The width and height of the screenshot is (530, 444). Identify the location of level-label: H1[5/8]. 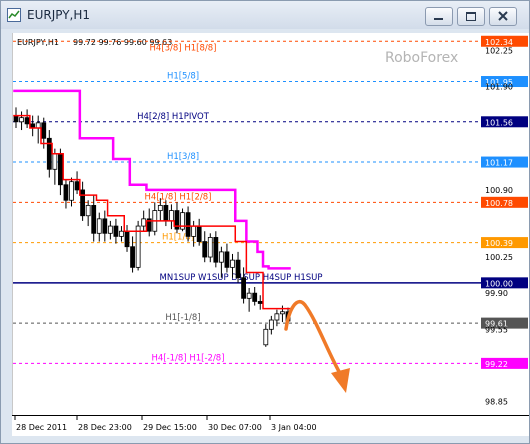
(183, 77).